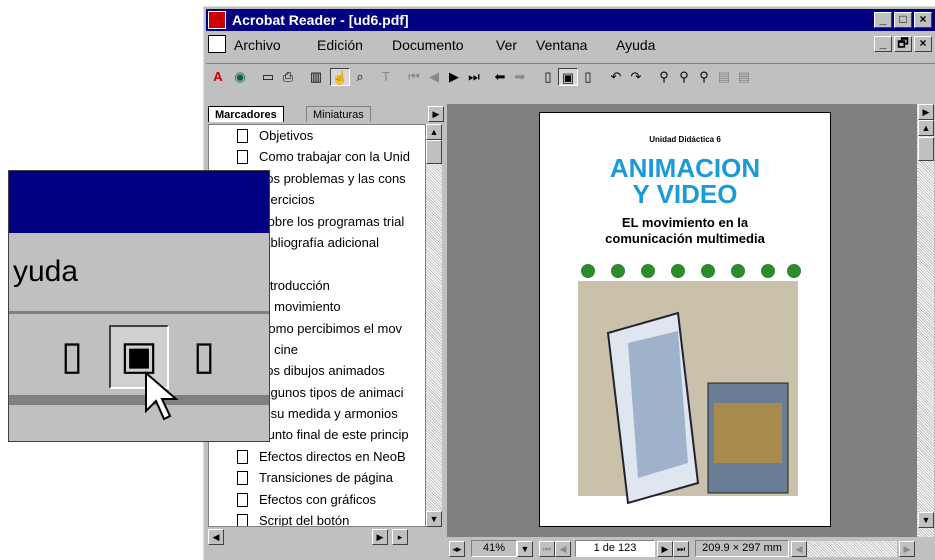 Image resolution: width=935 pixels, height=560 pixels. I want to click on doc-panel-arrow-icon: ▶, so click(926, 112).